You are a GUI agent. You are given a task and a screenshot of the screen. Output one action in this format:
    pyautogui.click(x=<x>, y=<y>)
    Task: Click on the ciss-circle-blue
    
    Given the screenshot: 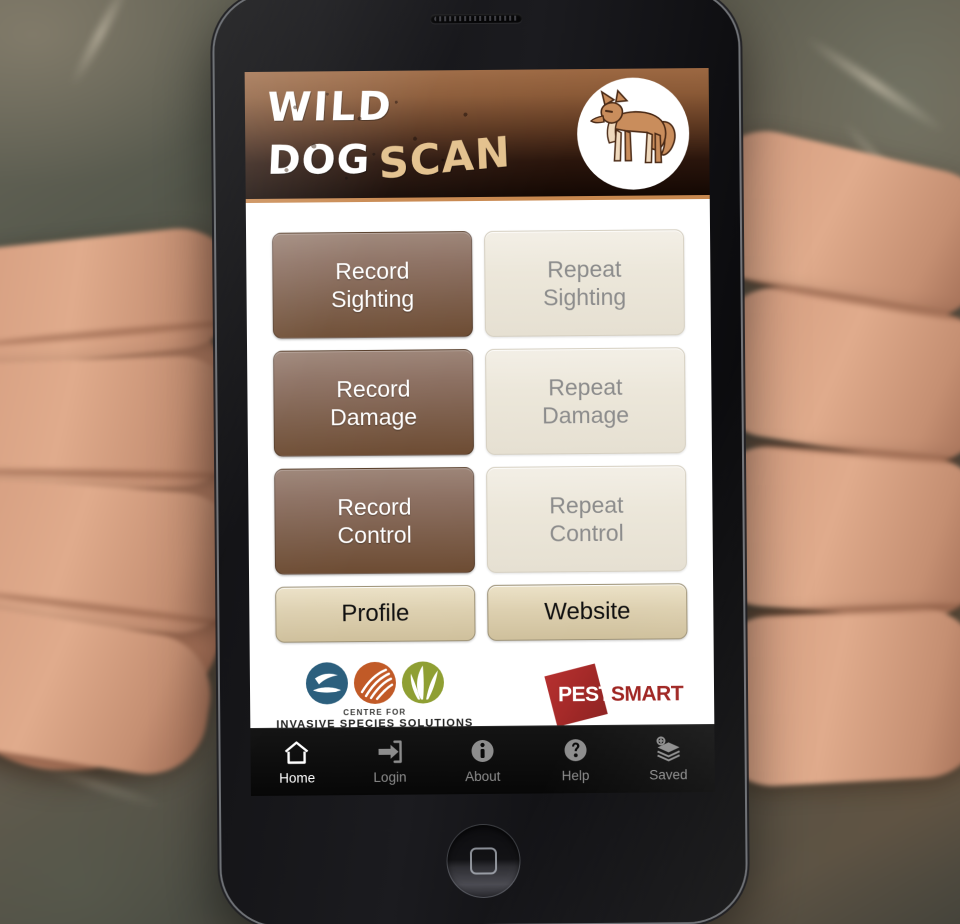 What is the action you would take?
    pyautogui.click(x=326, y=683)
    